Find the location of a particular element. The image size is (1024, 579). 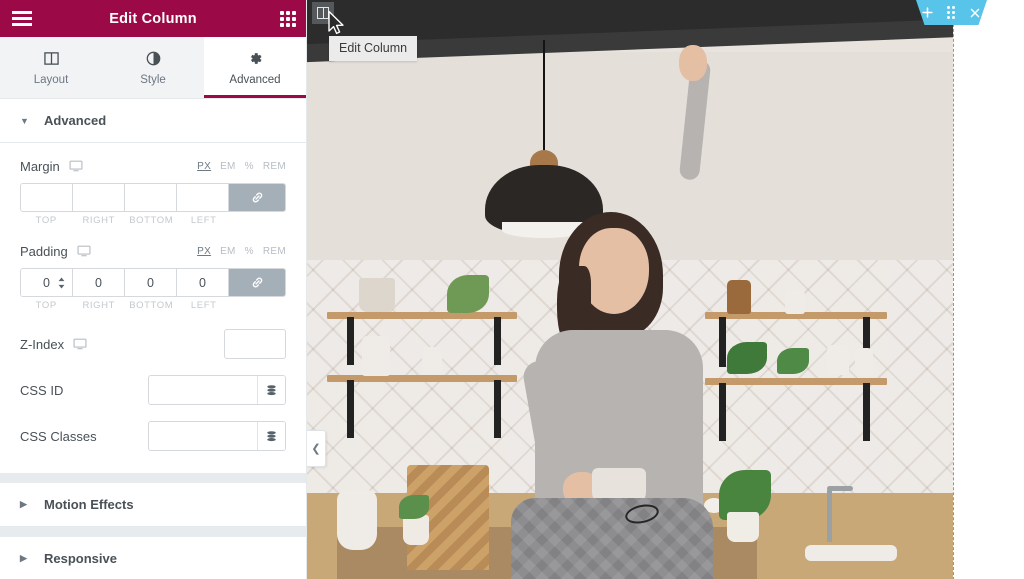

stepper-icon is located at coordinates (61, 282).